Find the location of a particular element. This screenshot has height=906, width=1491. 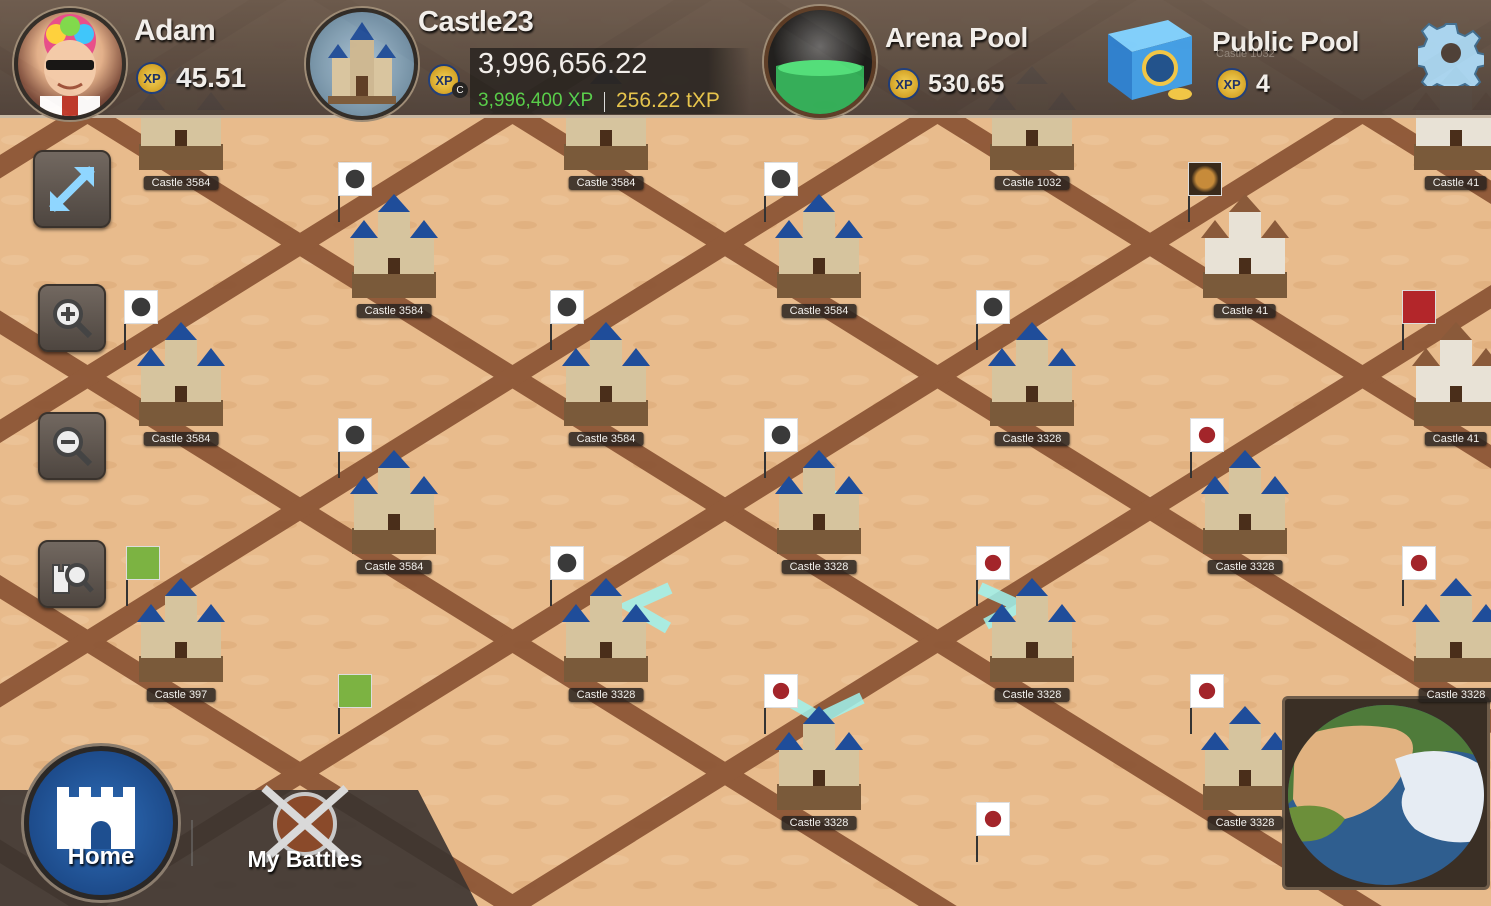

zoom-in-icon is located at coordinates (73, 319).